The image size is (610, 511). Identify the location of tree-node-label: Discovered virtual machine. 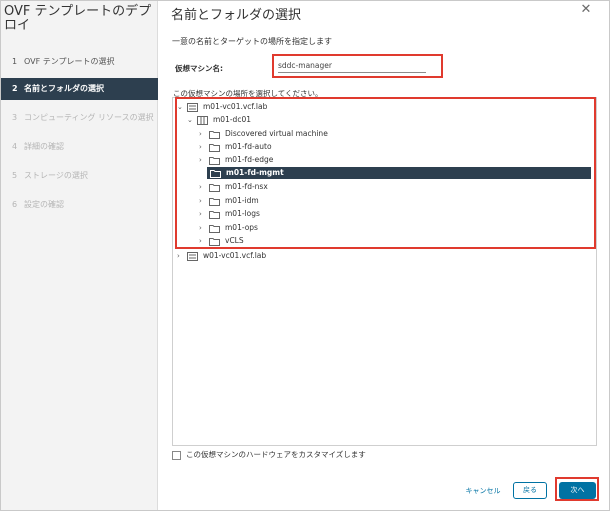
(276, 133).